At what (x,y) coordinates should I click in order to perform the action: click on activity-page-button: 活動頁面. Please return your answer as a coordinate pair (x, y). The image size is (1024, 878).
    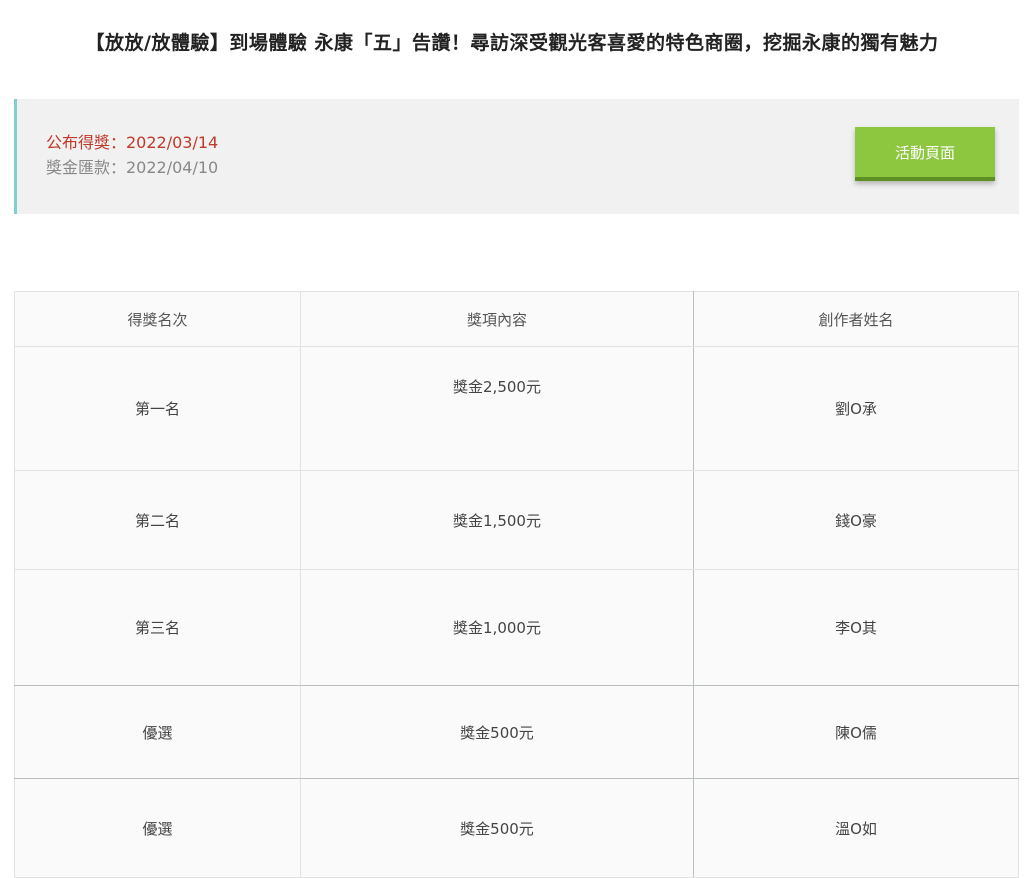
    Looking at the image, I should click on (925, 154).